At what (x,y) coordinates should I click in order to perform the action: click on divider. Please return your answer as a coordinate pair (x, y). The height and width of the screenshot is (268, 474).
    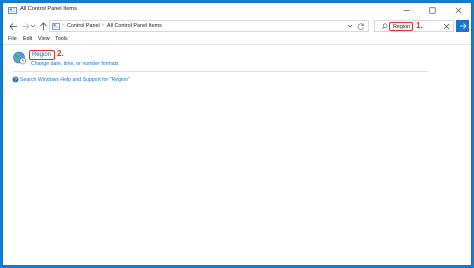
    Looking at the image, I should click on (220, 71).